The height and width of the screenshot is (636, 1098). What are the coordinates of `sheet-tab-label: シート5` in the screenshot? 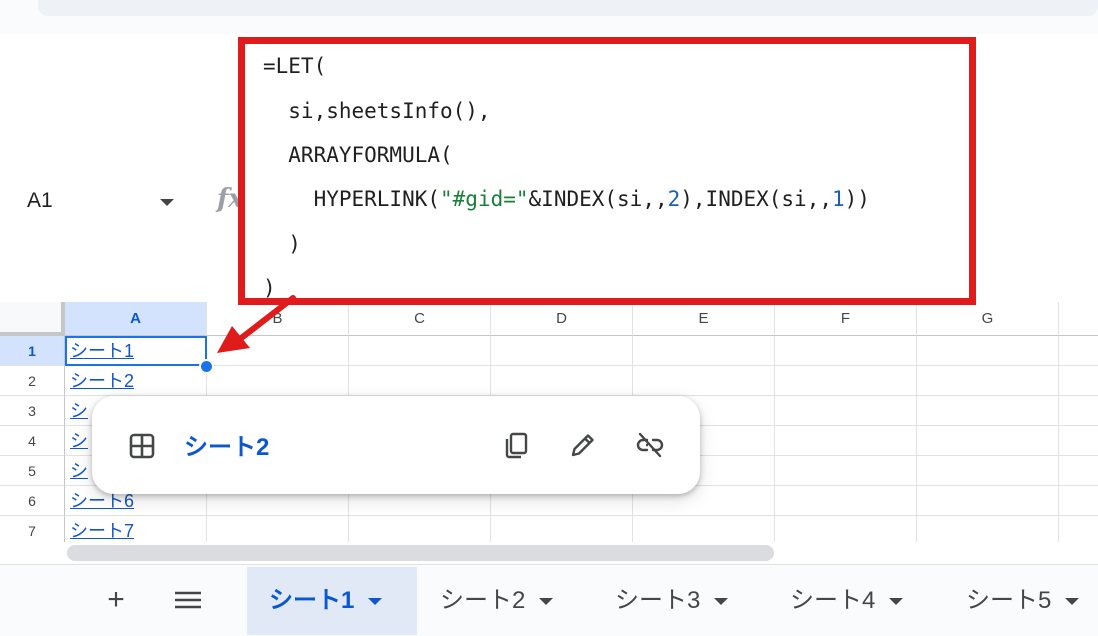 It's located at (1009, 600).